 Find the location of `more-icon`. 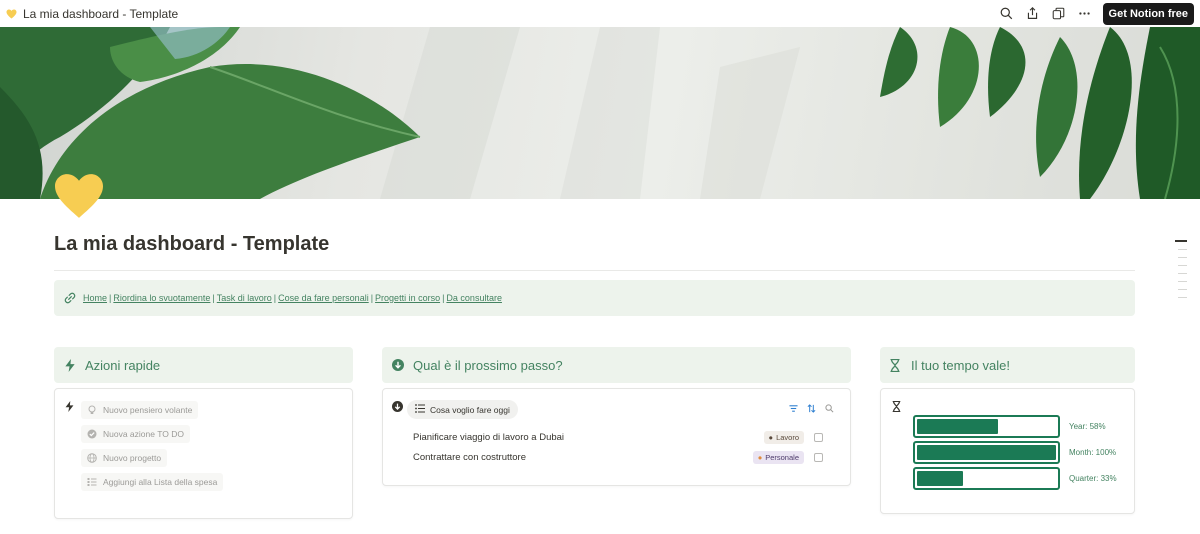

more-icon is located at coordinates (1085, 14).